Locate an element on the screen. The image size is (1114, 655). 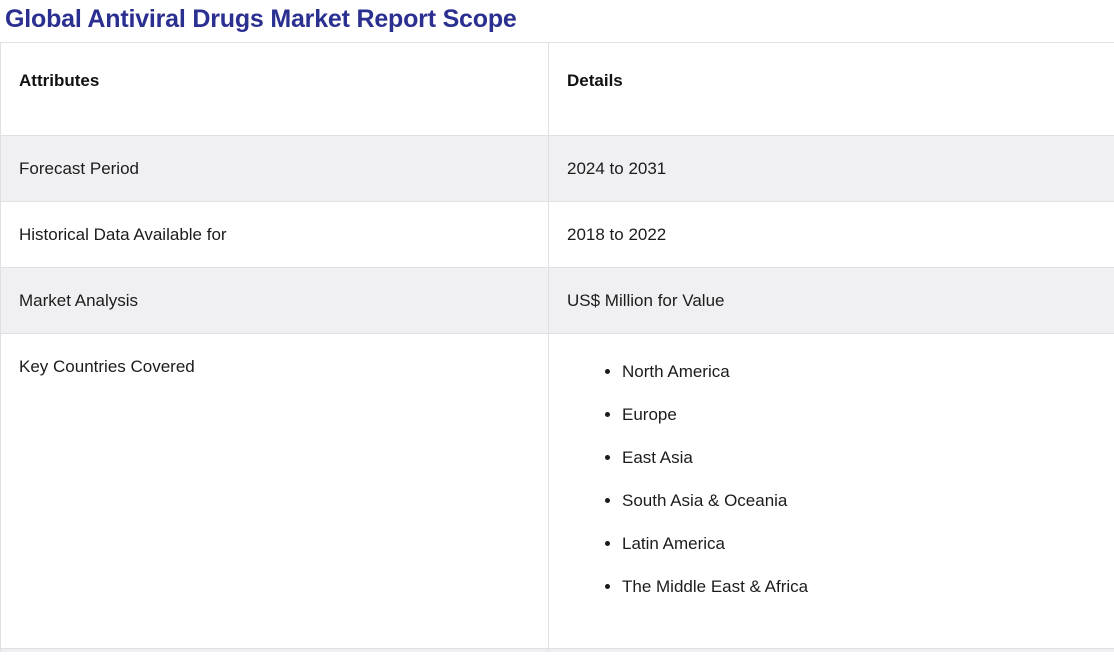
column-header-details: Details is located at coordinates (831, 89).